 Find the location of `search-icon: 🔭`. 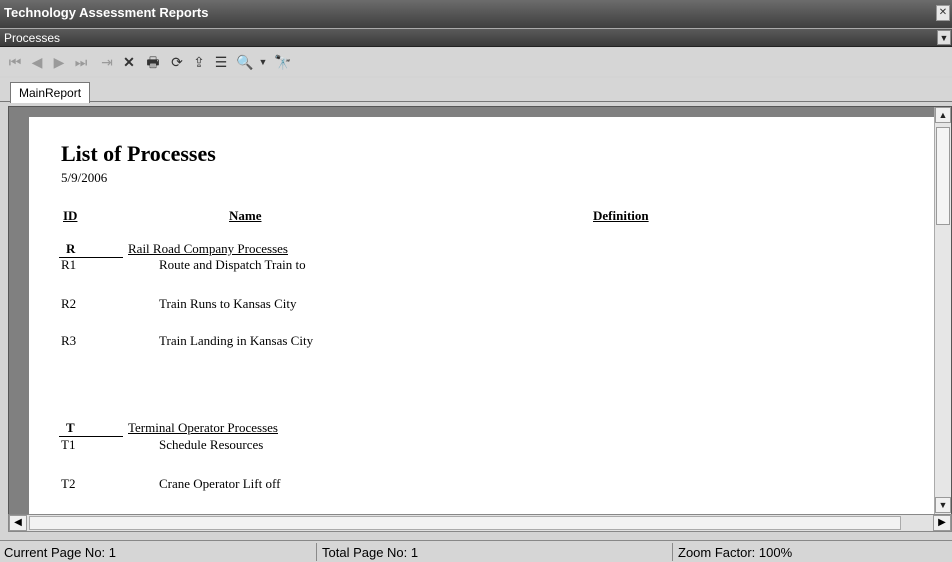

search-icon: 🔭 is located at coordinates (283, 62).